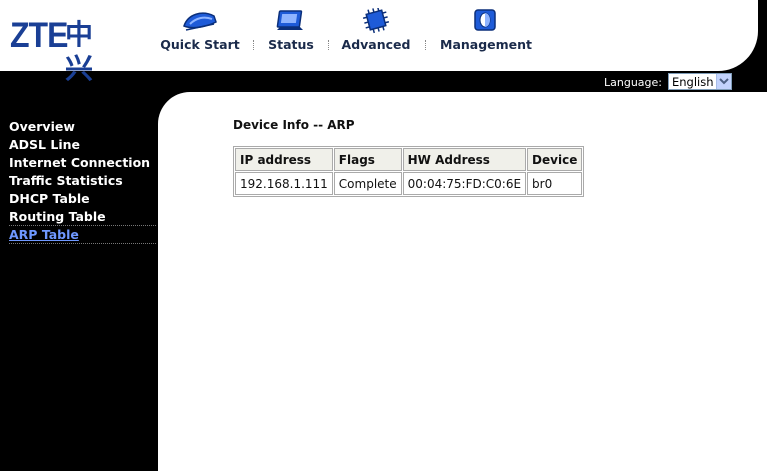 Image resolution: width=767 pixels, height=471 pixels. I want to click on language-select: English, so click(700, 81).